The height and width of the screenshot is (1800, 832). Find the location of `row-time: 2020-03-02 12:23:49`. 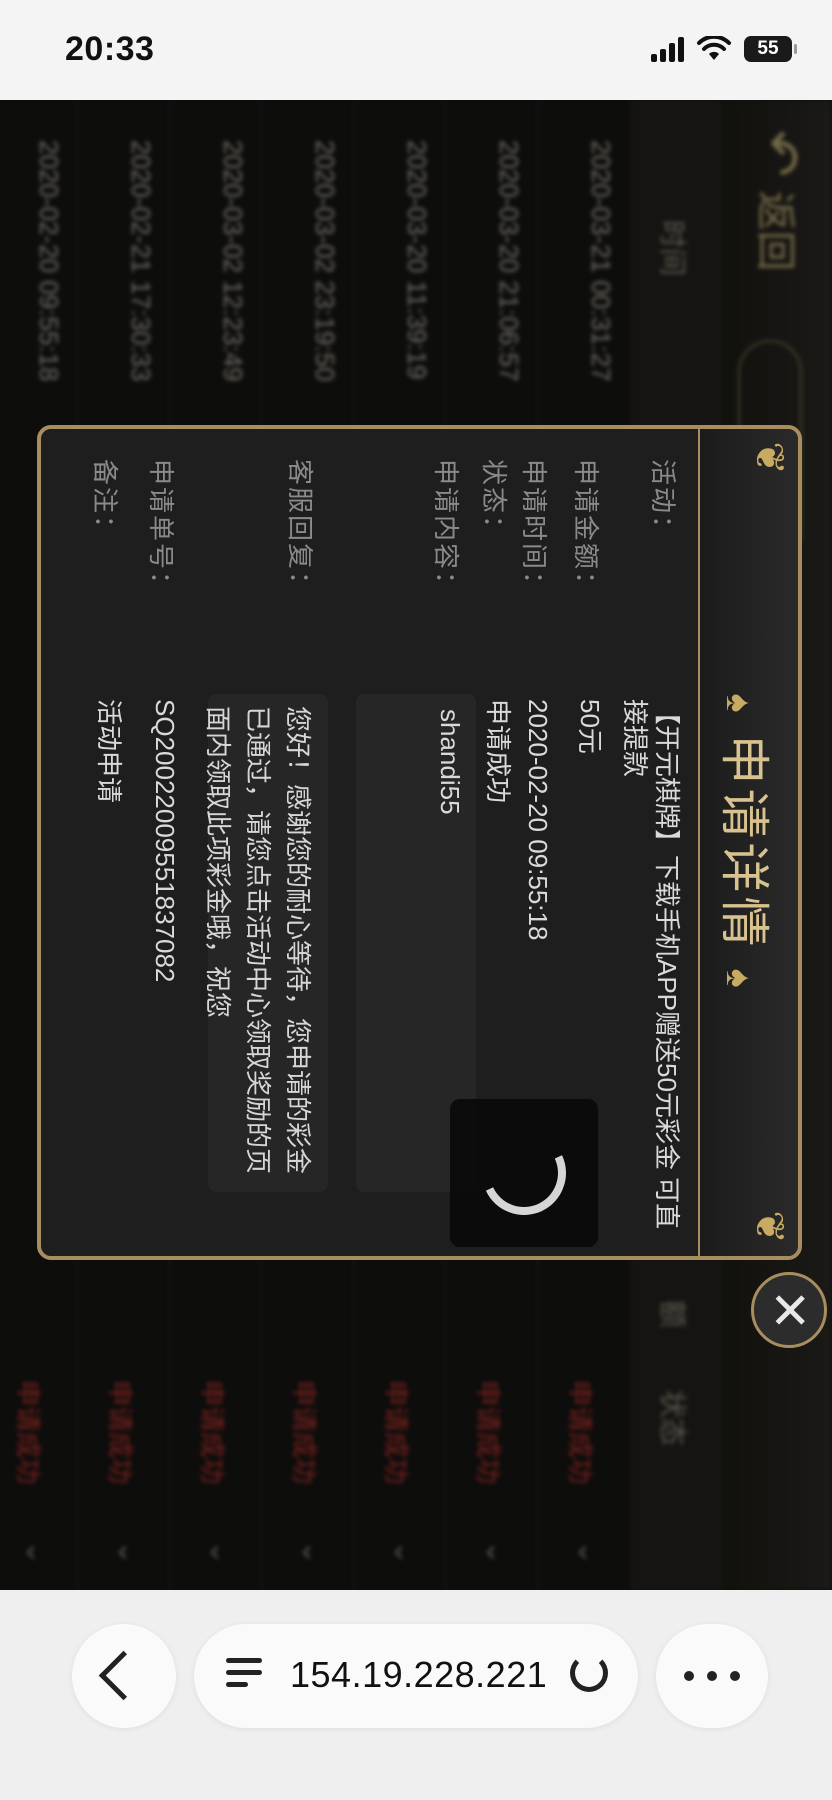

row-time: 2020-03-02 12:23:49 is located at coordinates (233, 261).